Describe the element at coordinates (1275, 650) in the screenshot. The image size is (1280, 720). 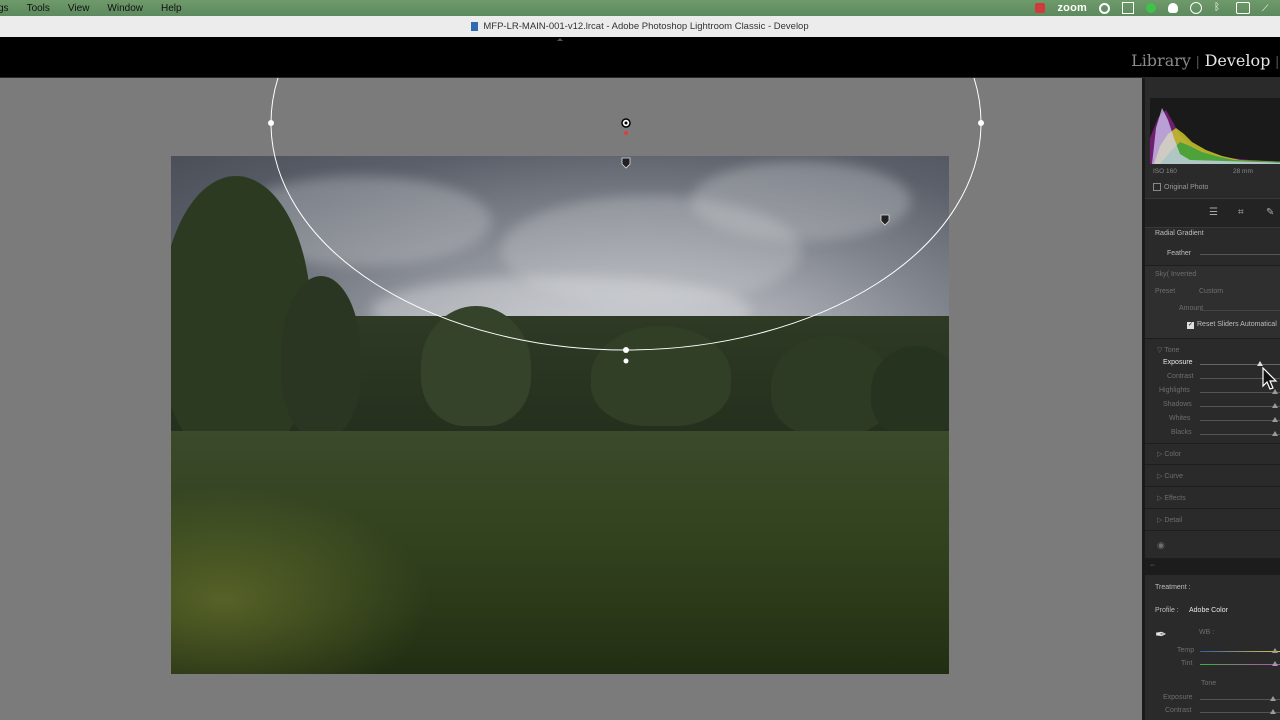
I see `temp-slider-knob` at that location.